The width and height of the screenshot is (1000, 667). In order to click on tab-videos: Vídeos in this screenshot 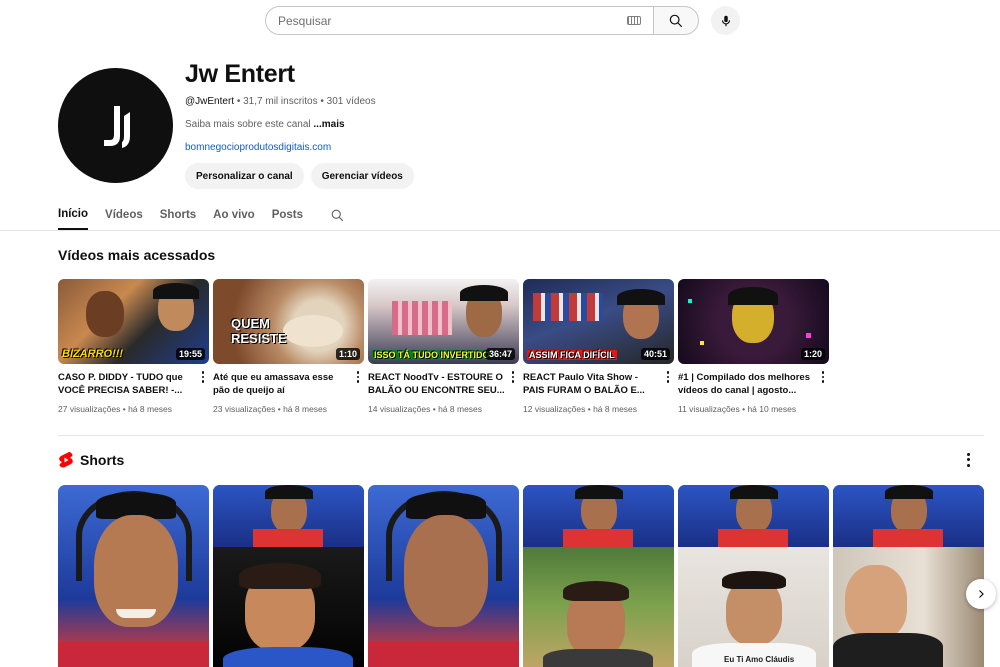, I will do `click(124, 215)`.